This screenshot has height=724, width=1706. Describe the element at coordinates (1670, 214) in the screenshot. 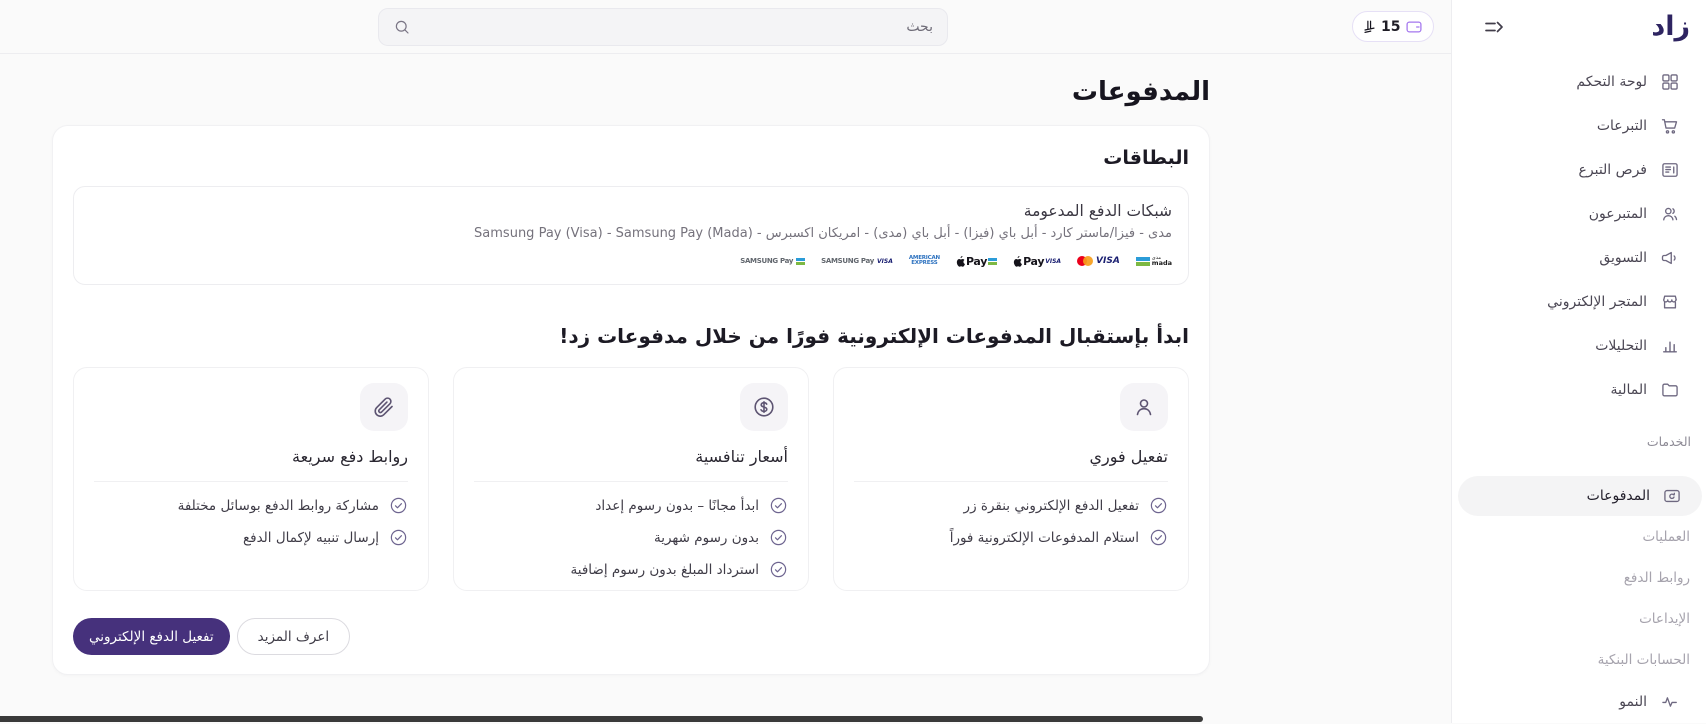

I see `users-icon` at that location.